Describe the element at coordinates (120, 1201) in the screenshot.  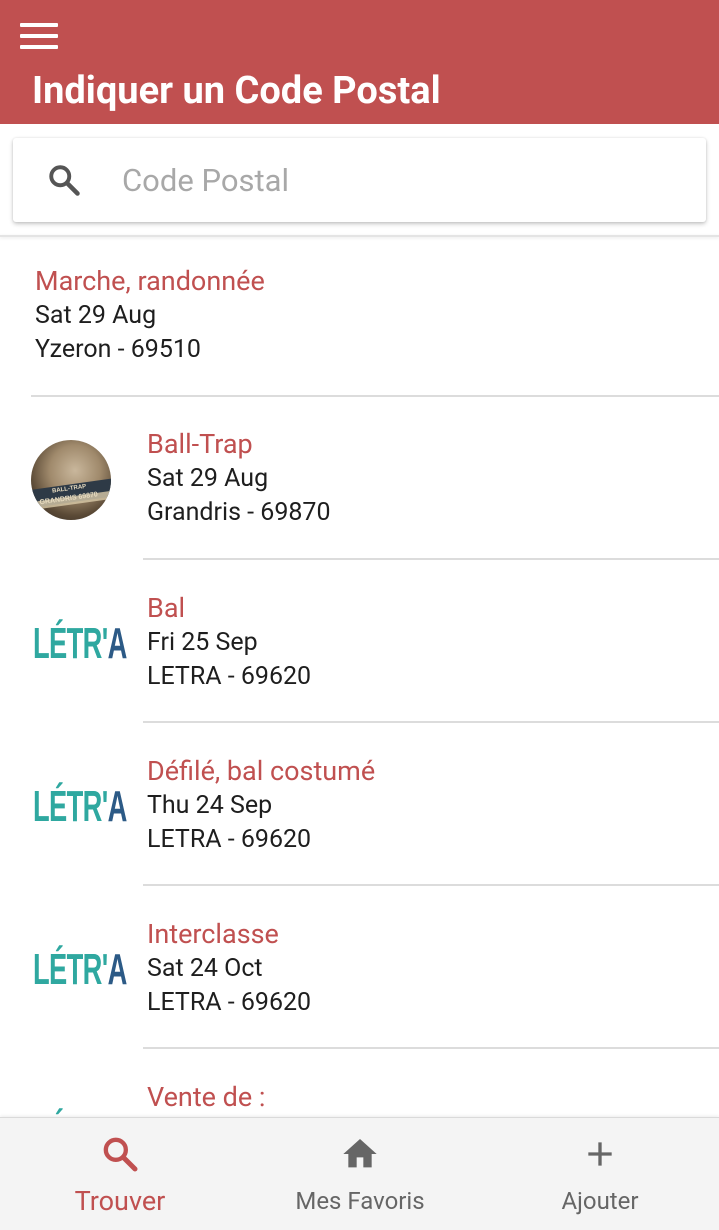
I see `nav-label: Trouver` at that location.